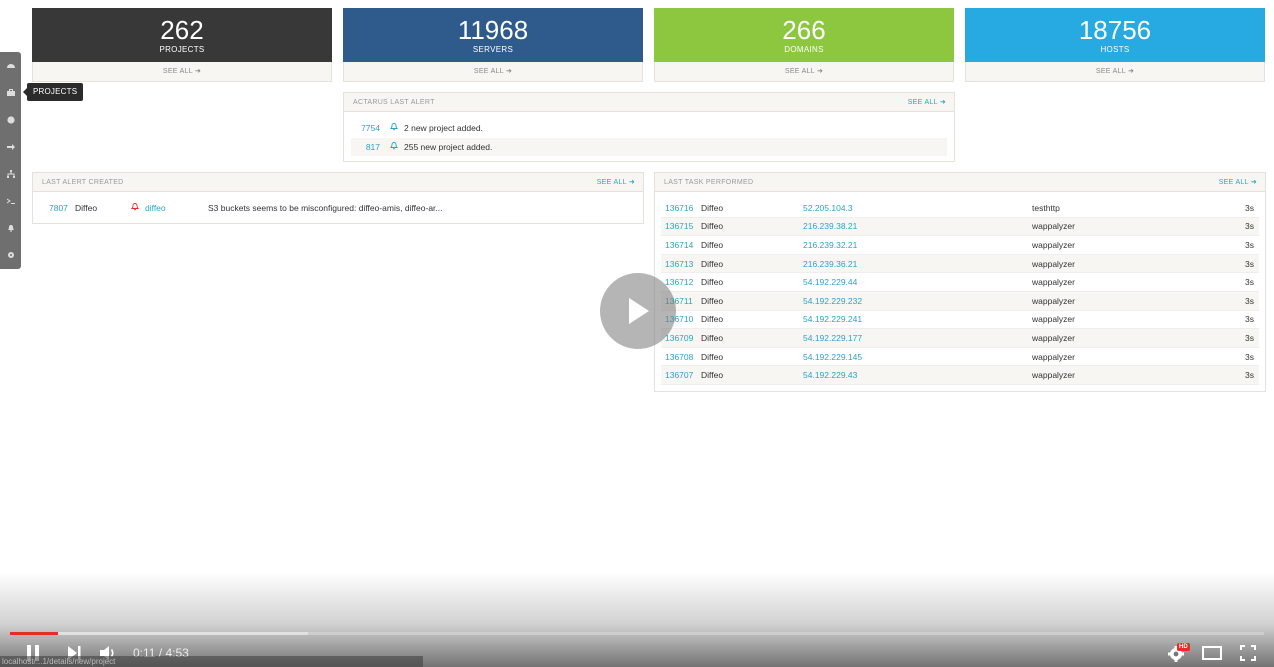 The width and height of the screenshot is (1274, 667). What do you see at coordinates (832, 301) in the screenshot?
I see `ip-link: 54.192.229.232` at bounding box center [832, 301].